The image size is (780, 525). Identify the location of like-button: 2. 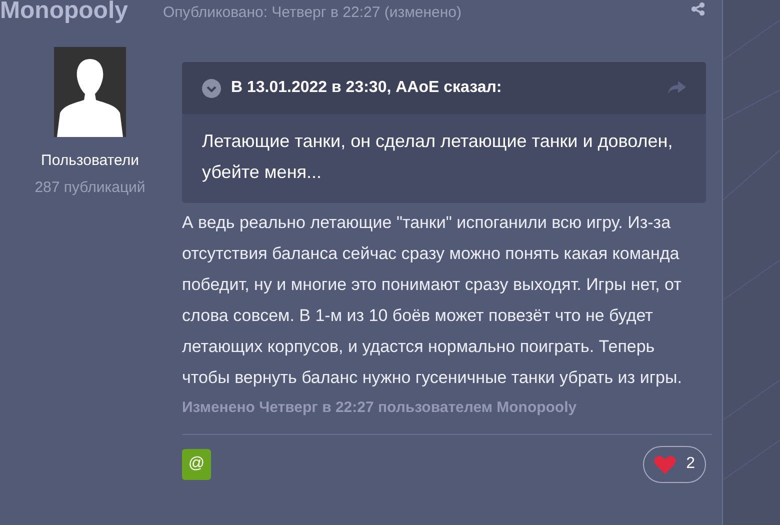
(674, 464).